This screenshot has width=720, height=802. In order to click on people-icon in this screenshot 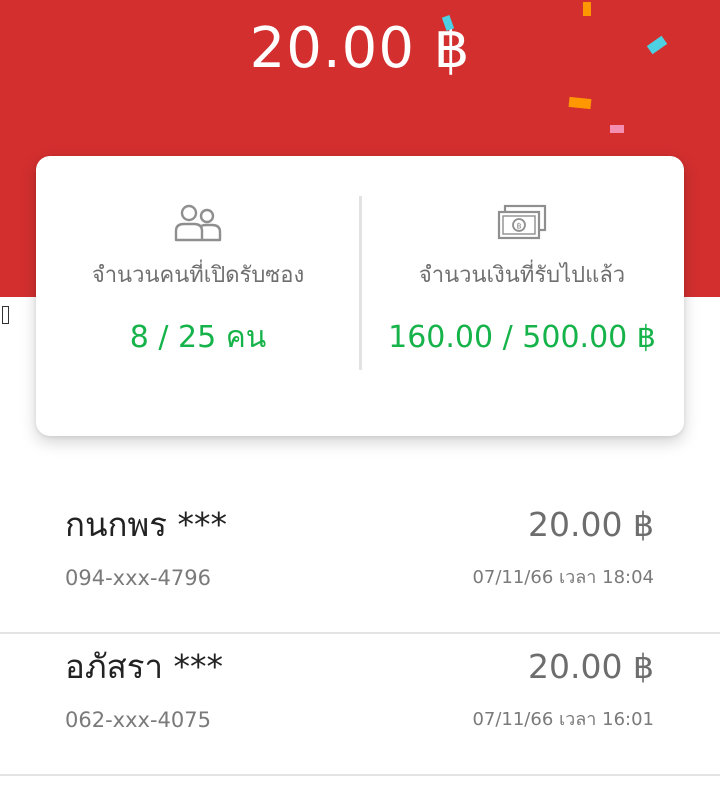, I will do `click(198, 223)`.